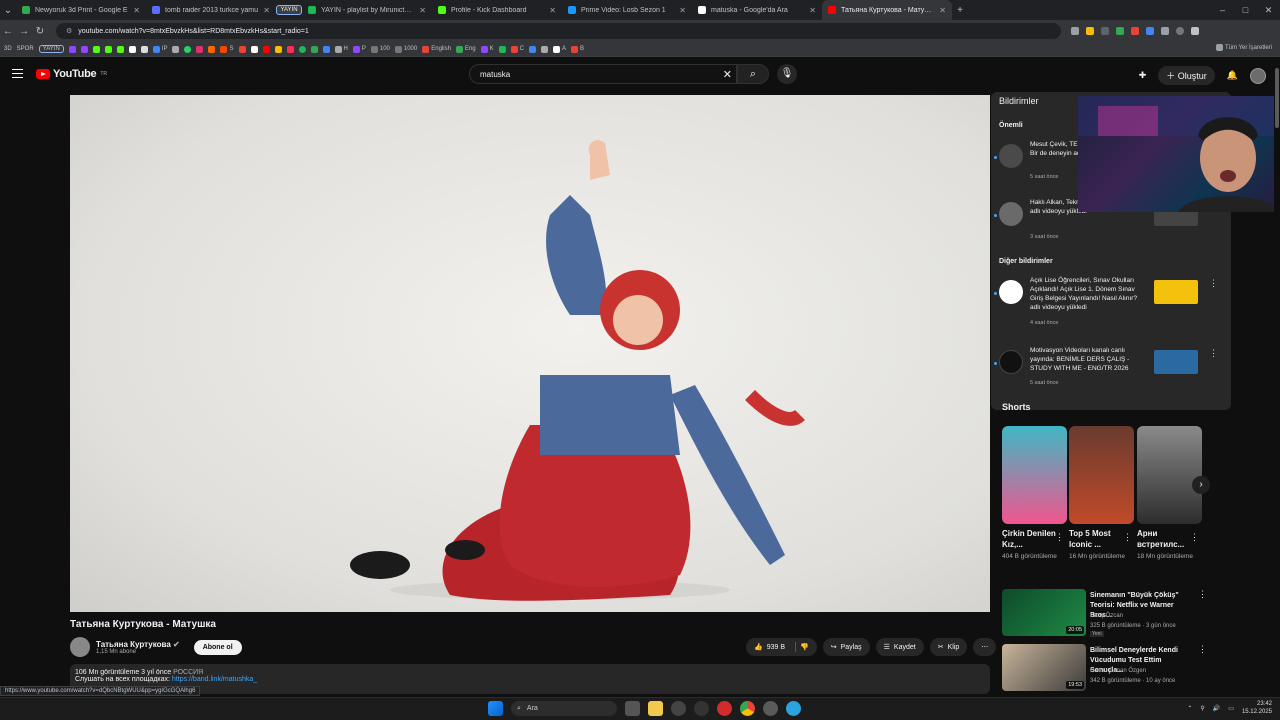 This screenshot has height=720, width=1280. I want to click on tab-search-icon: ⌄, so click(8, 10).